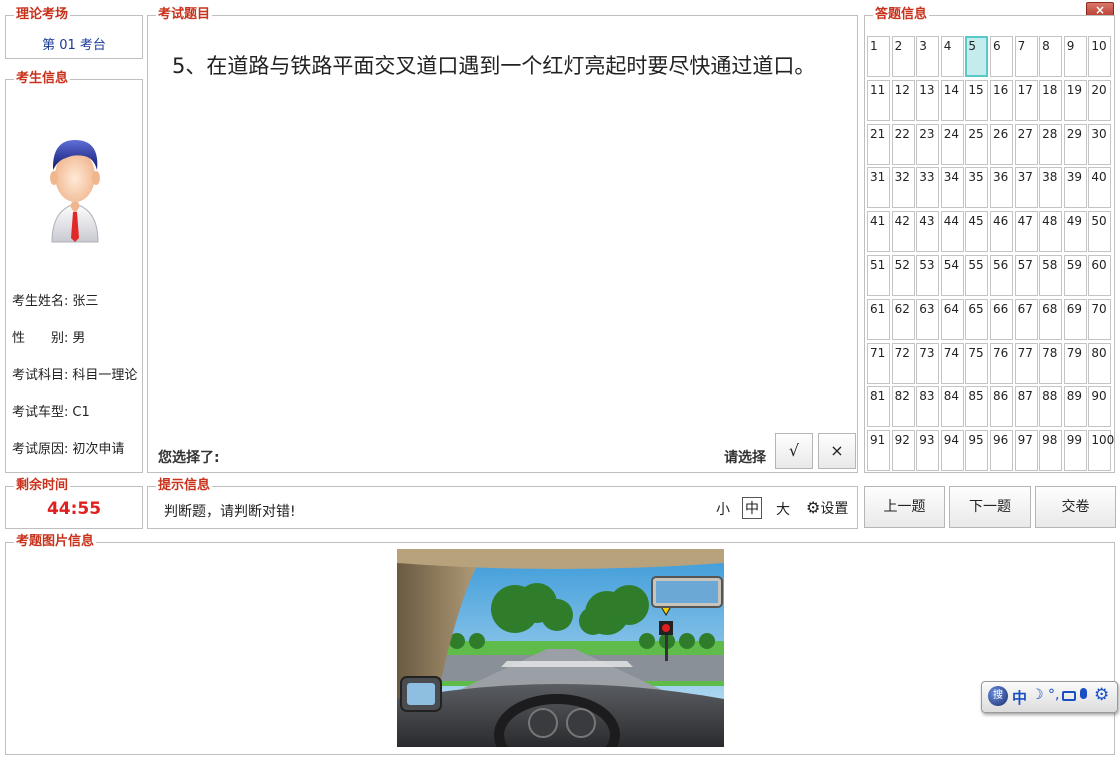 The height and width of the screenshot is (760, 1120). Describe the element at coordinates (903, 363) in the screenshot. I see `question-number-cell: 72` at that location.